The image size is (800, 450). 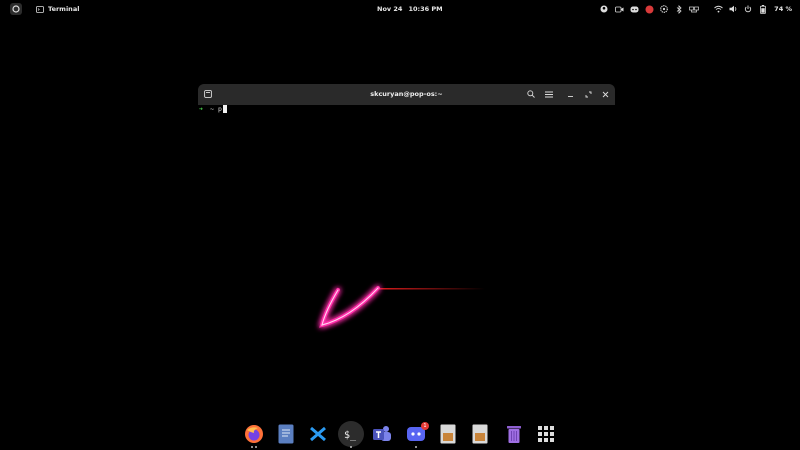 I want to click on app-grid-icon, so click(x=546, y=434).